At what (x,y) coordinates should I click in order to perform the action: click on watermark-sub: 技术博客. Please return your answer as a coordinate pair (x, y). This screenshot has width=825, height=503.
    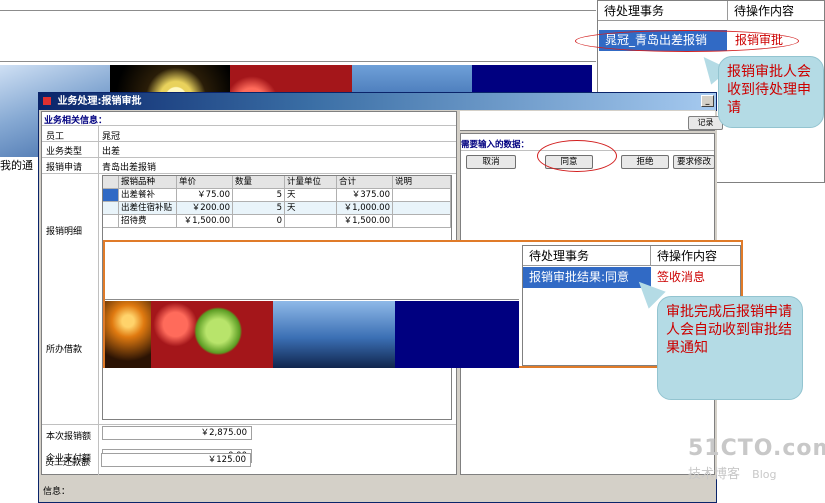
    Looking at the image, I should click on (714, 474).